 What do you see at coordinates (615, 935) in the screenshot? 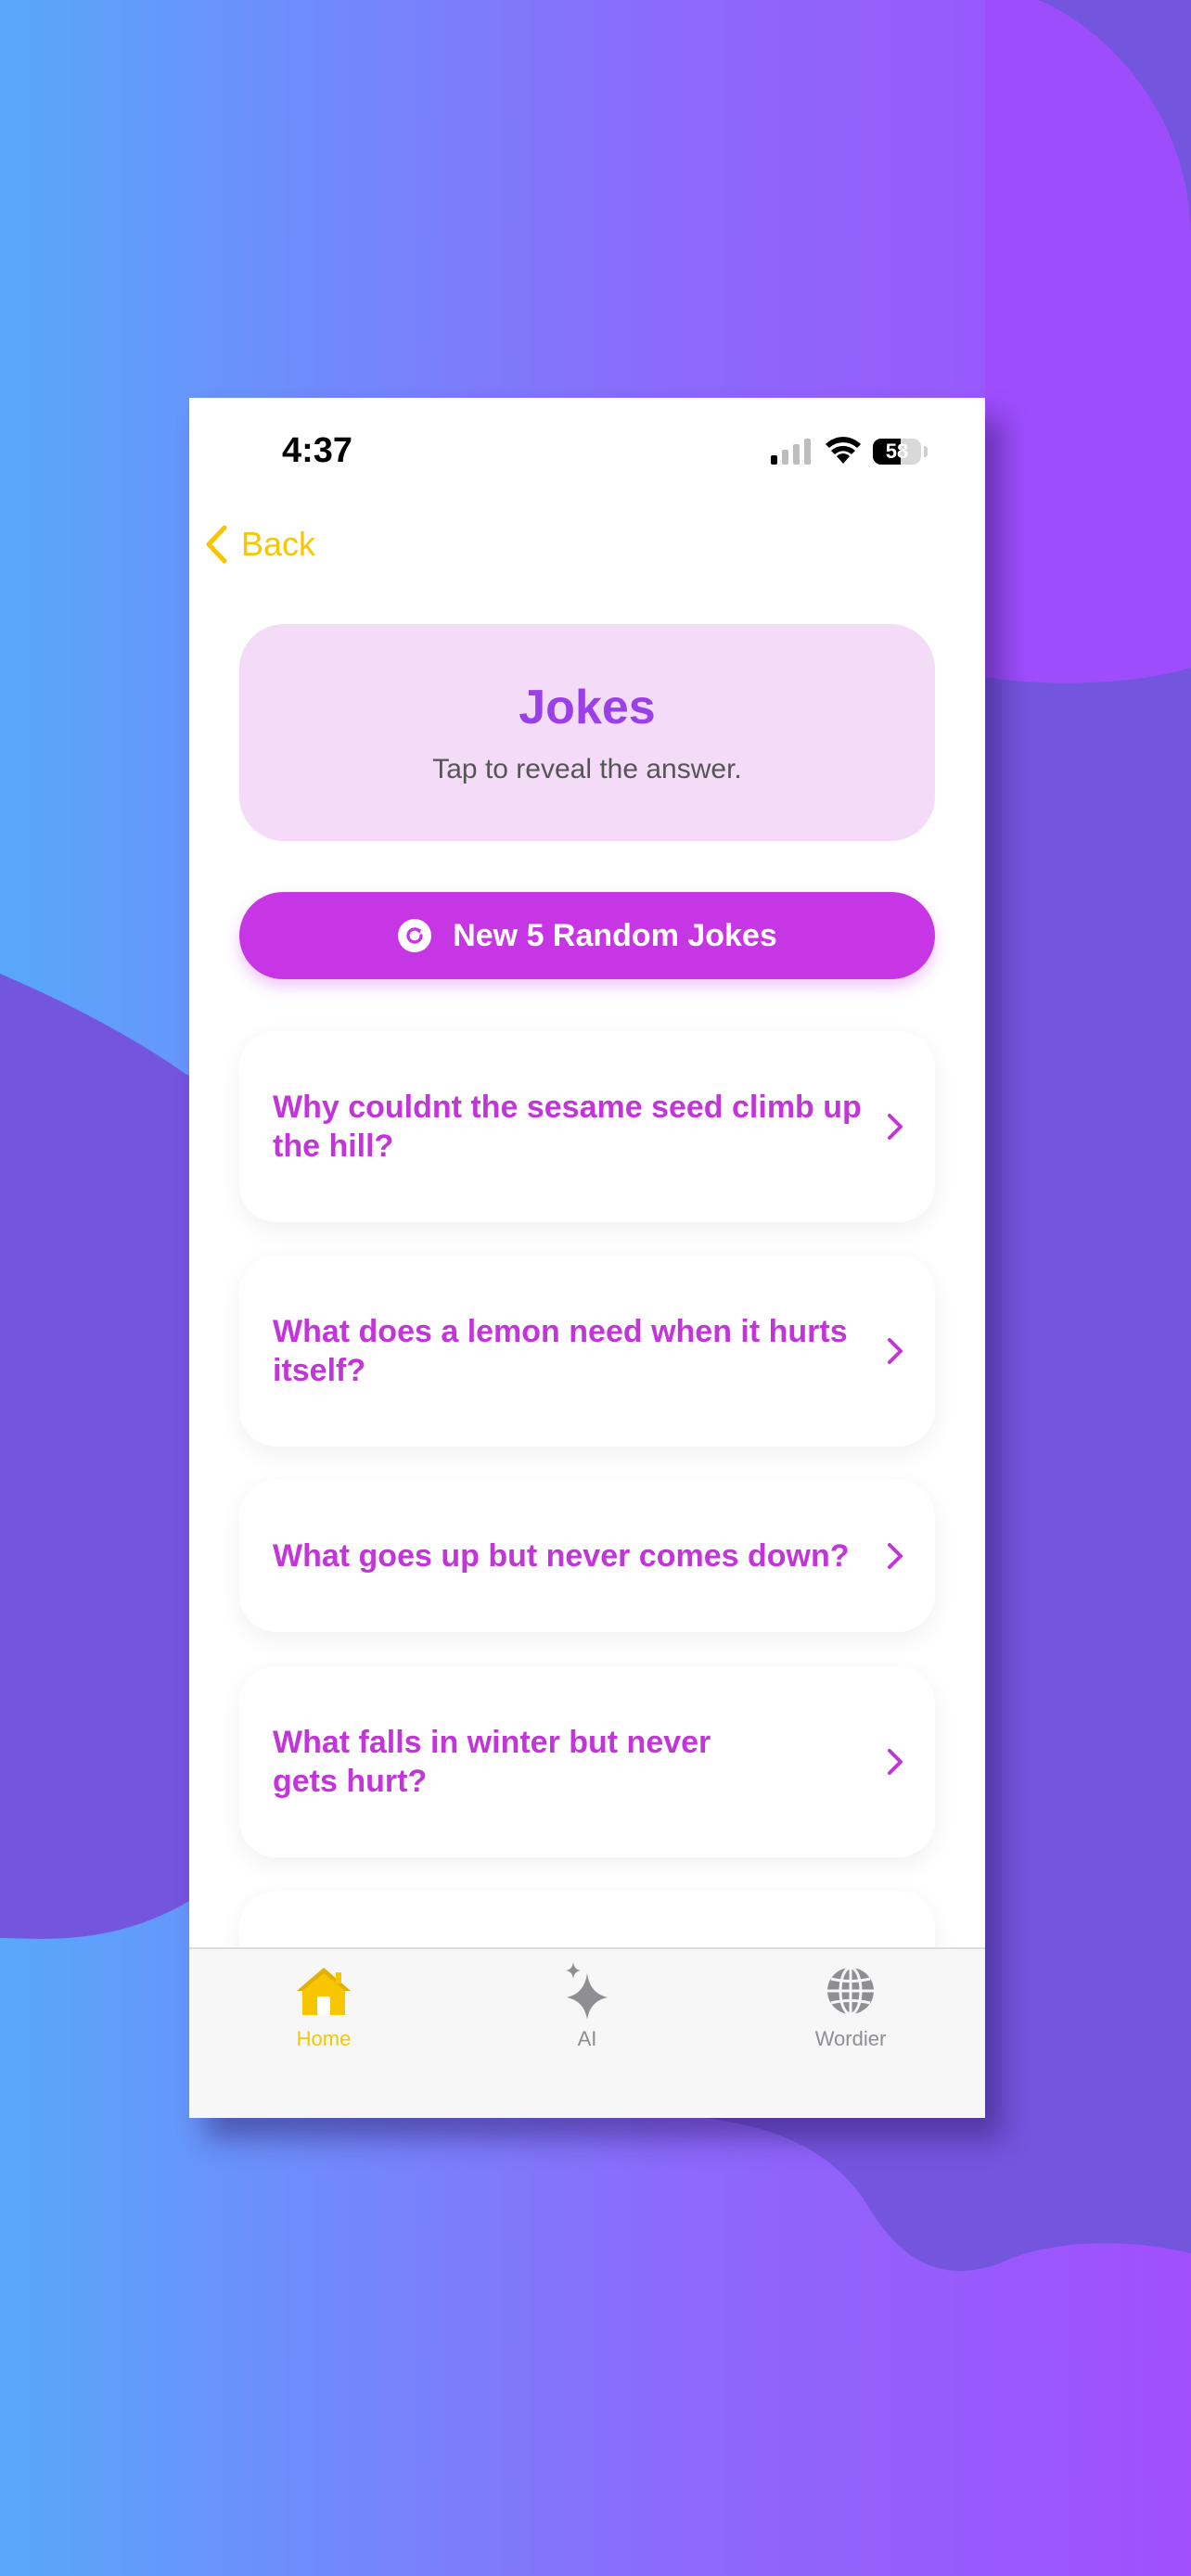
I see `new-random-jokes-label: New 5 Random Jokes` at bounding box center [615, 935].